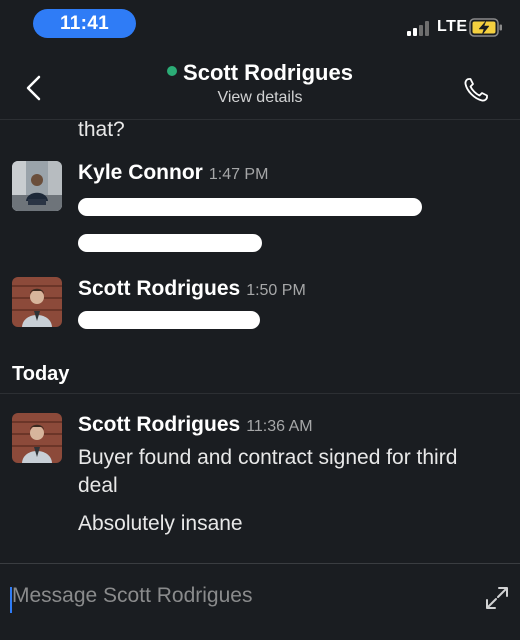  I want to click on signal-strength-icon, so click(420, 28).